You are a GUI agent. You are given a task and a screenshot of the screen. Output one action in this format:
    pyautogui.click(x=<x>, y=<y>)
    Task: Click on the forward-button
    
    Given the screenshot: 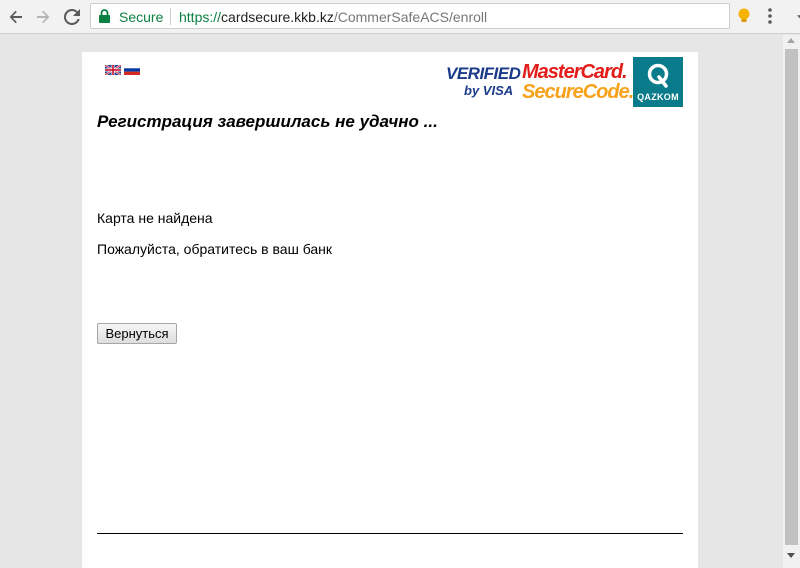 What is the action you would take?
    pyautogui.click(x=43, y=17)
    